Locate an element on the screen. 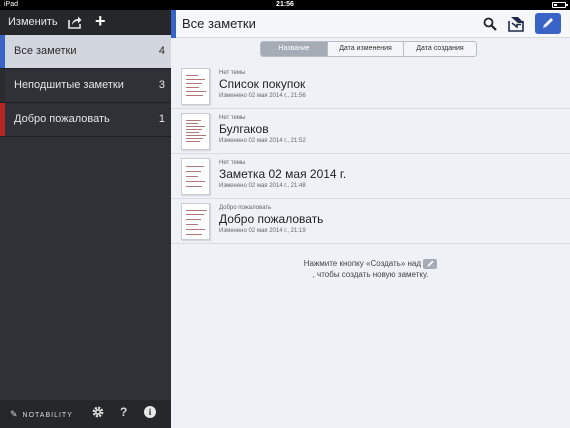 The height and width of the screenshot is (428, 570). info-icon: i is located at coordinates (150, 412).